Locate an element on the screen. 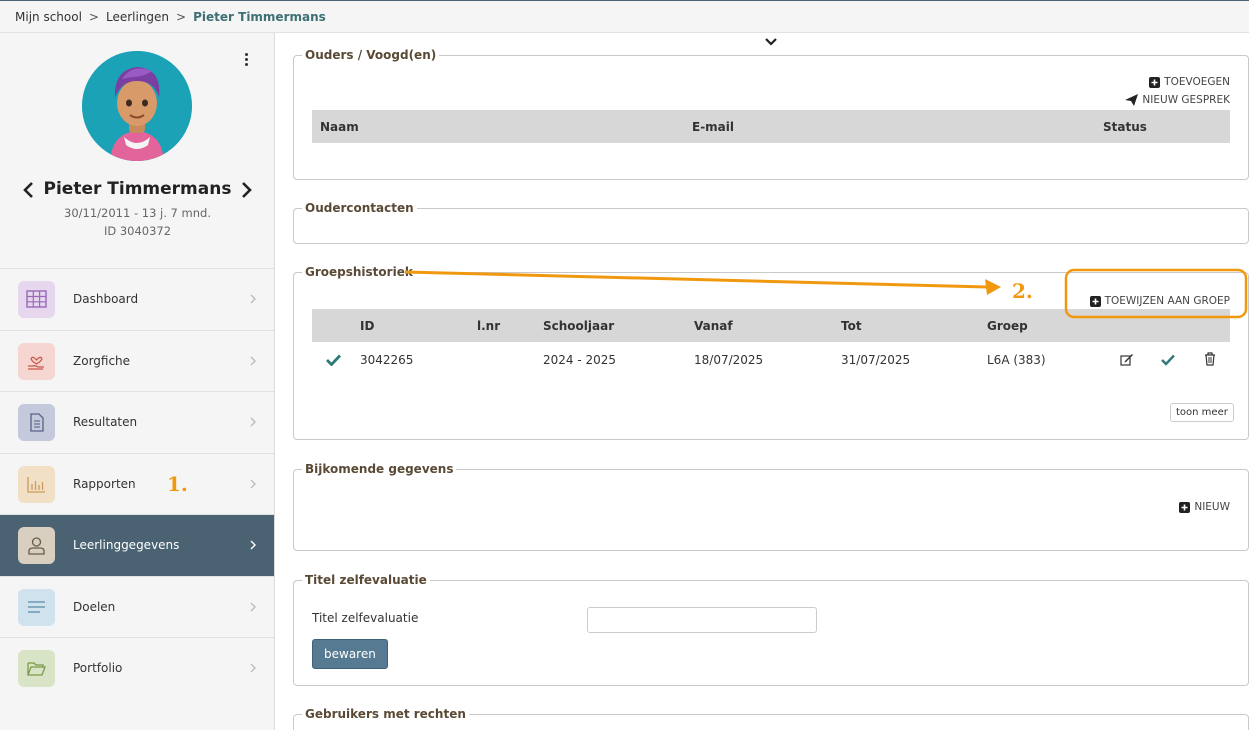 This screenshot has width=1249, height=730. annotation-highlight-box is located at coordinates (1156, 293).